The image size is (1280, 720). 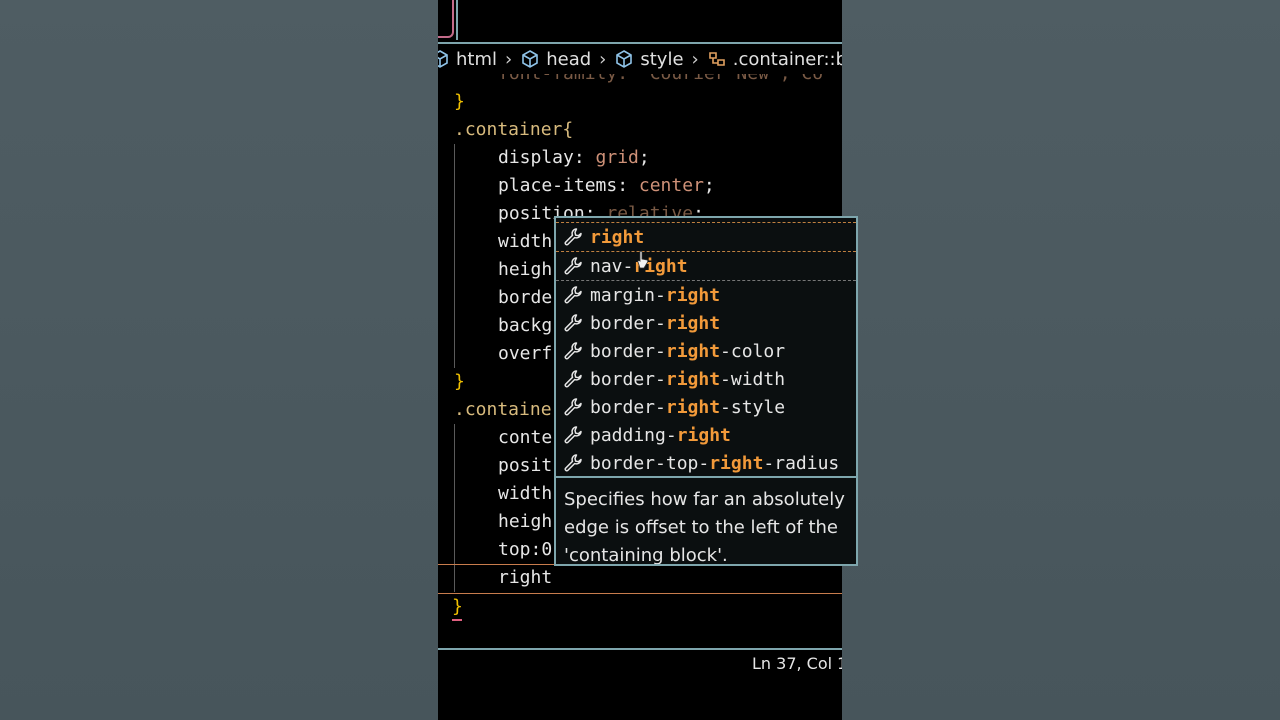 I want to click on cursor-position-status: Ln 37, Col 1, so click(x=797, y=663).